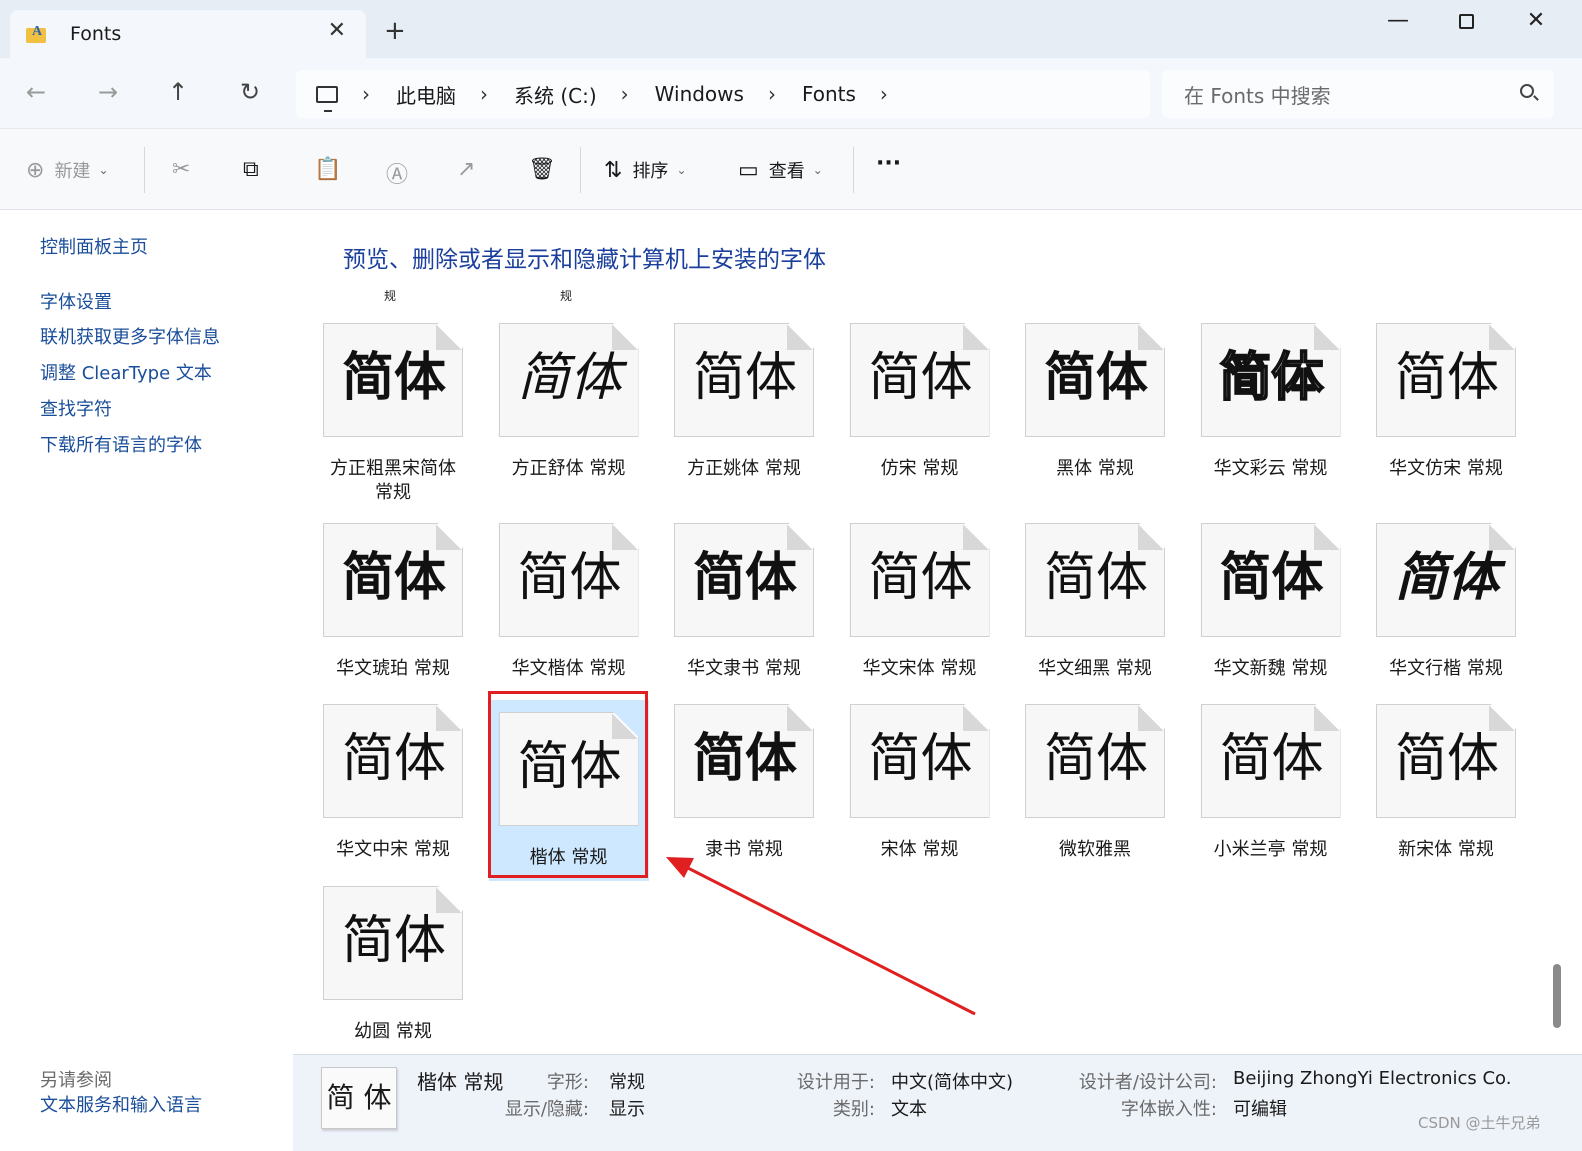 The width and height of the screenshot is (1582, 1151). What do you see at coordinates (359, 1098) in the screenshot?
I see `font-thumbnail: 简 体` at bounding box center [359, 1098].